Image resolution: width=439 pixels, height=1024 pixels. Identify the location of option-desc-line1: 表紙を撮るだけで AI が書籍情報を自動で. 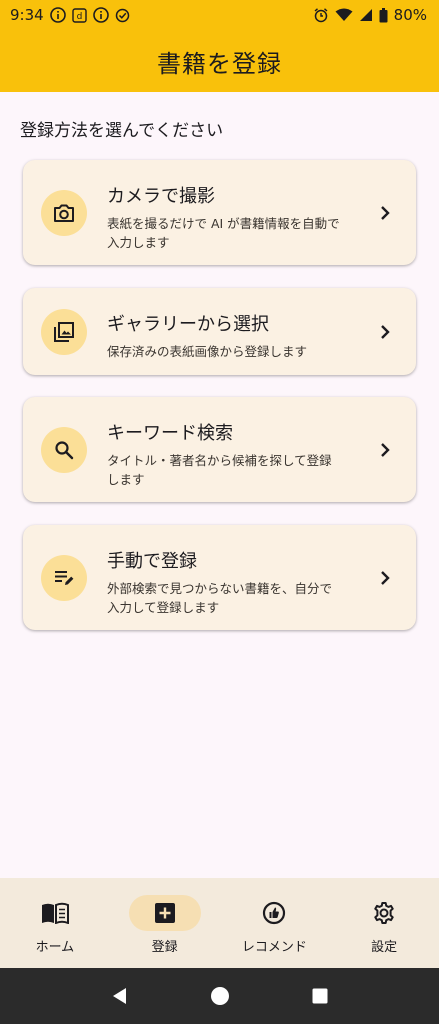
(223, 223).